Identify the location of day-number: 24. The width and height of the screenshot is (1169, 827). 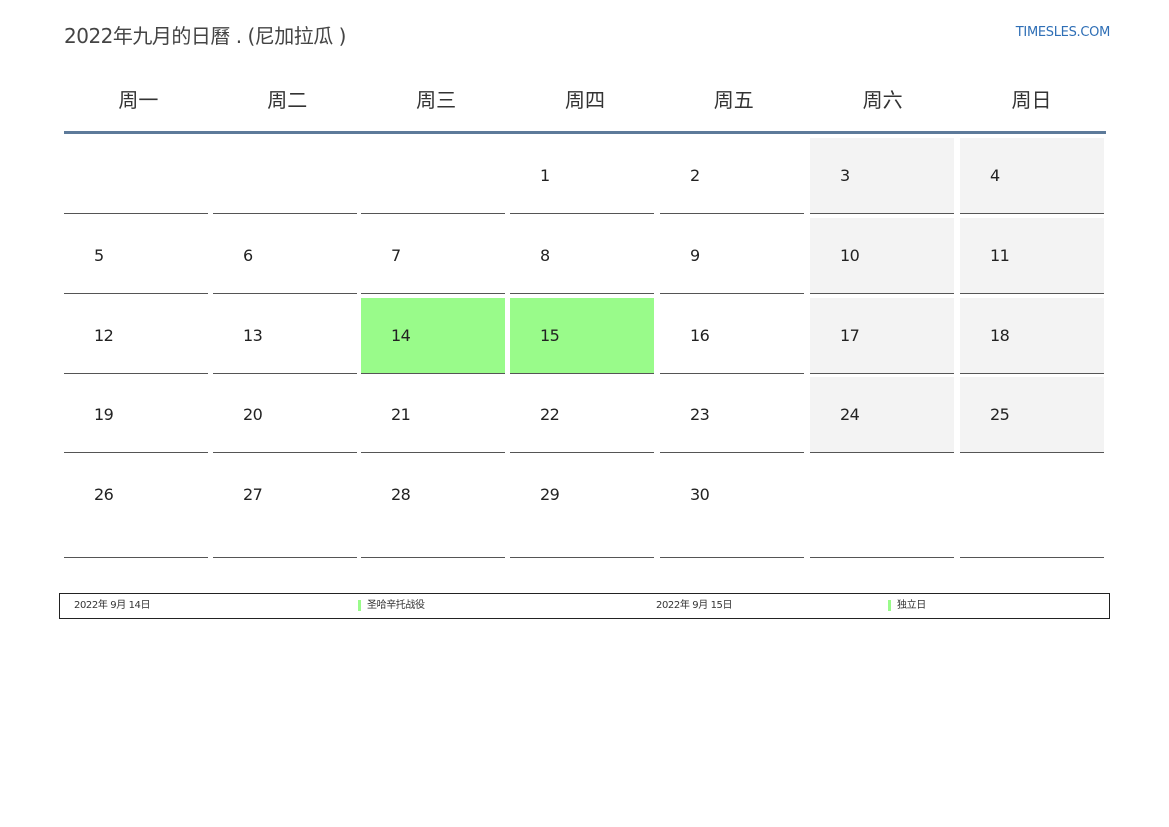
(850, 414).